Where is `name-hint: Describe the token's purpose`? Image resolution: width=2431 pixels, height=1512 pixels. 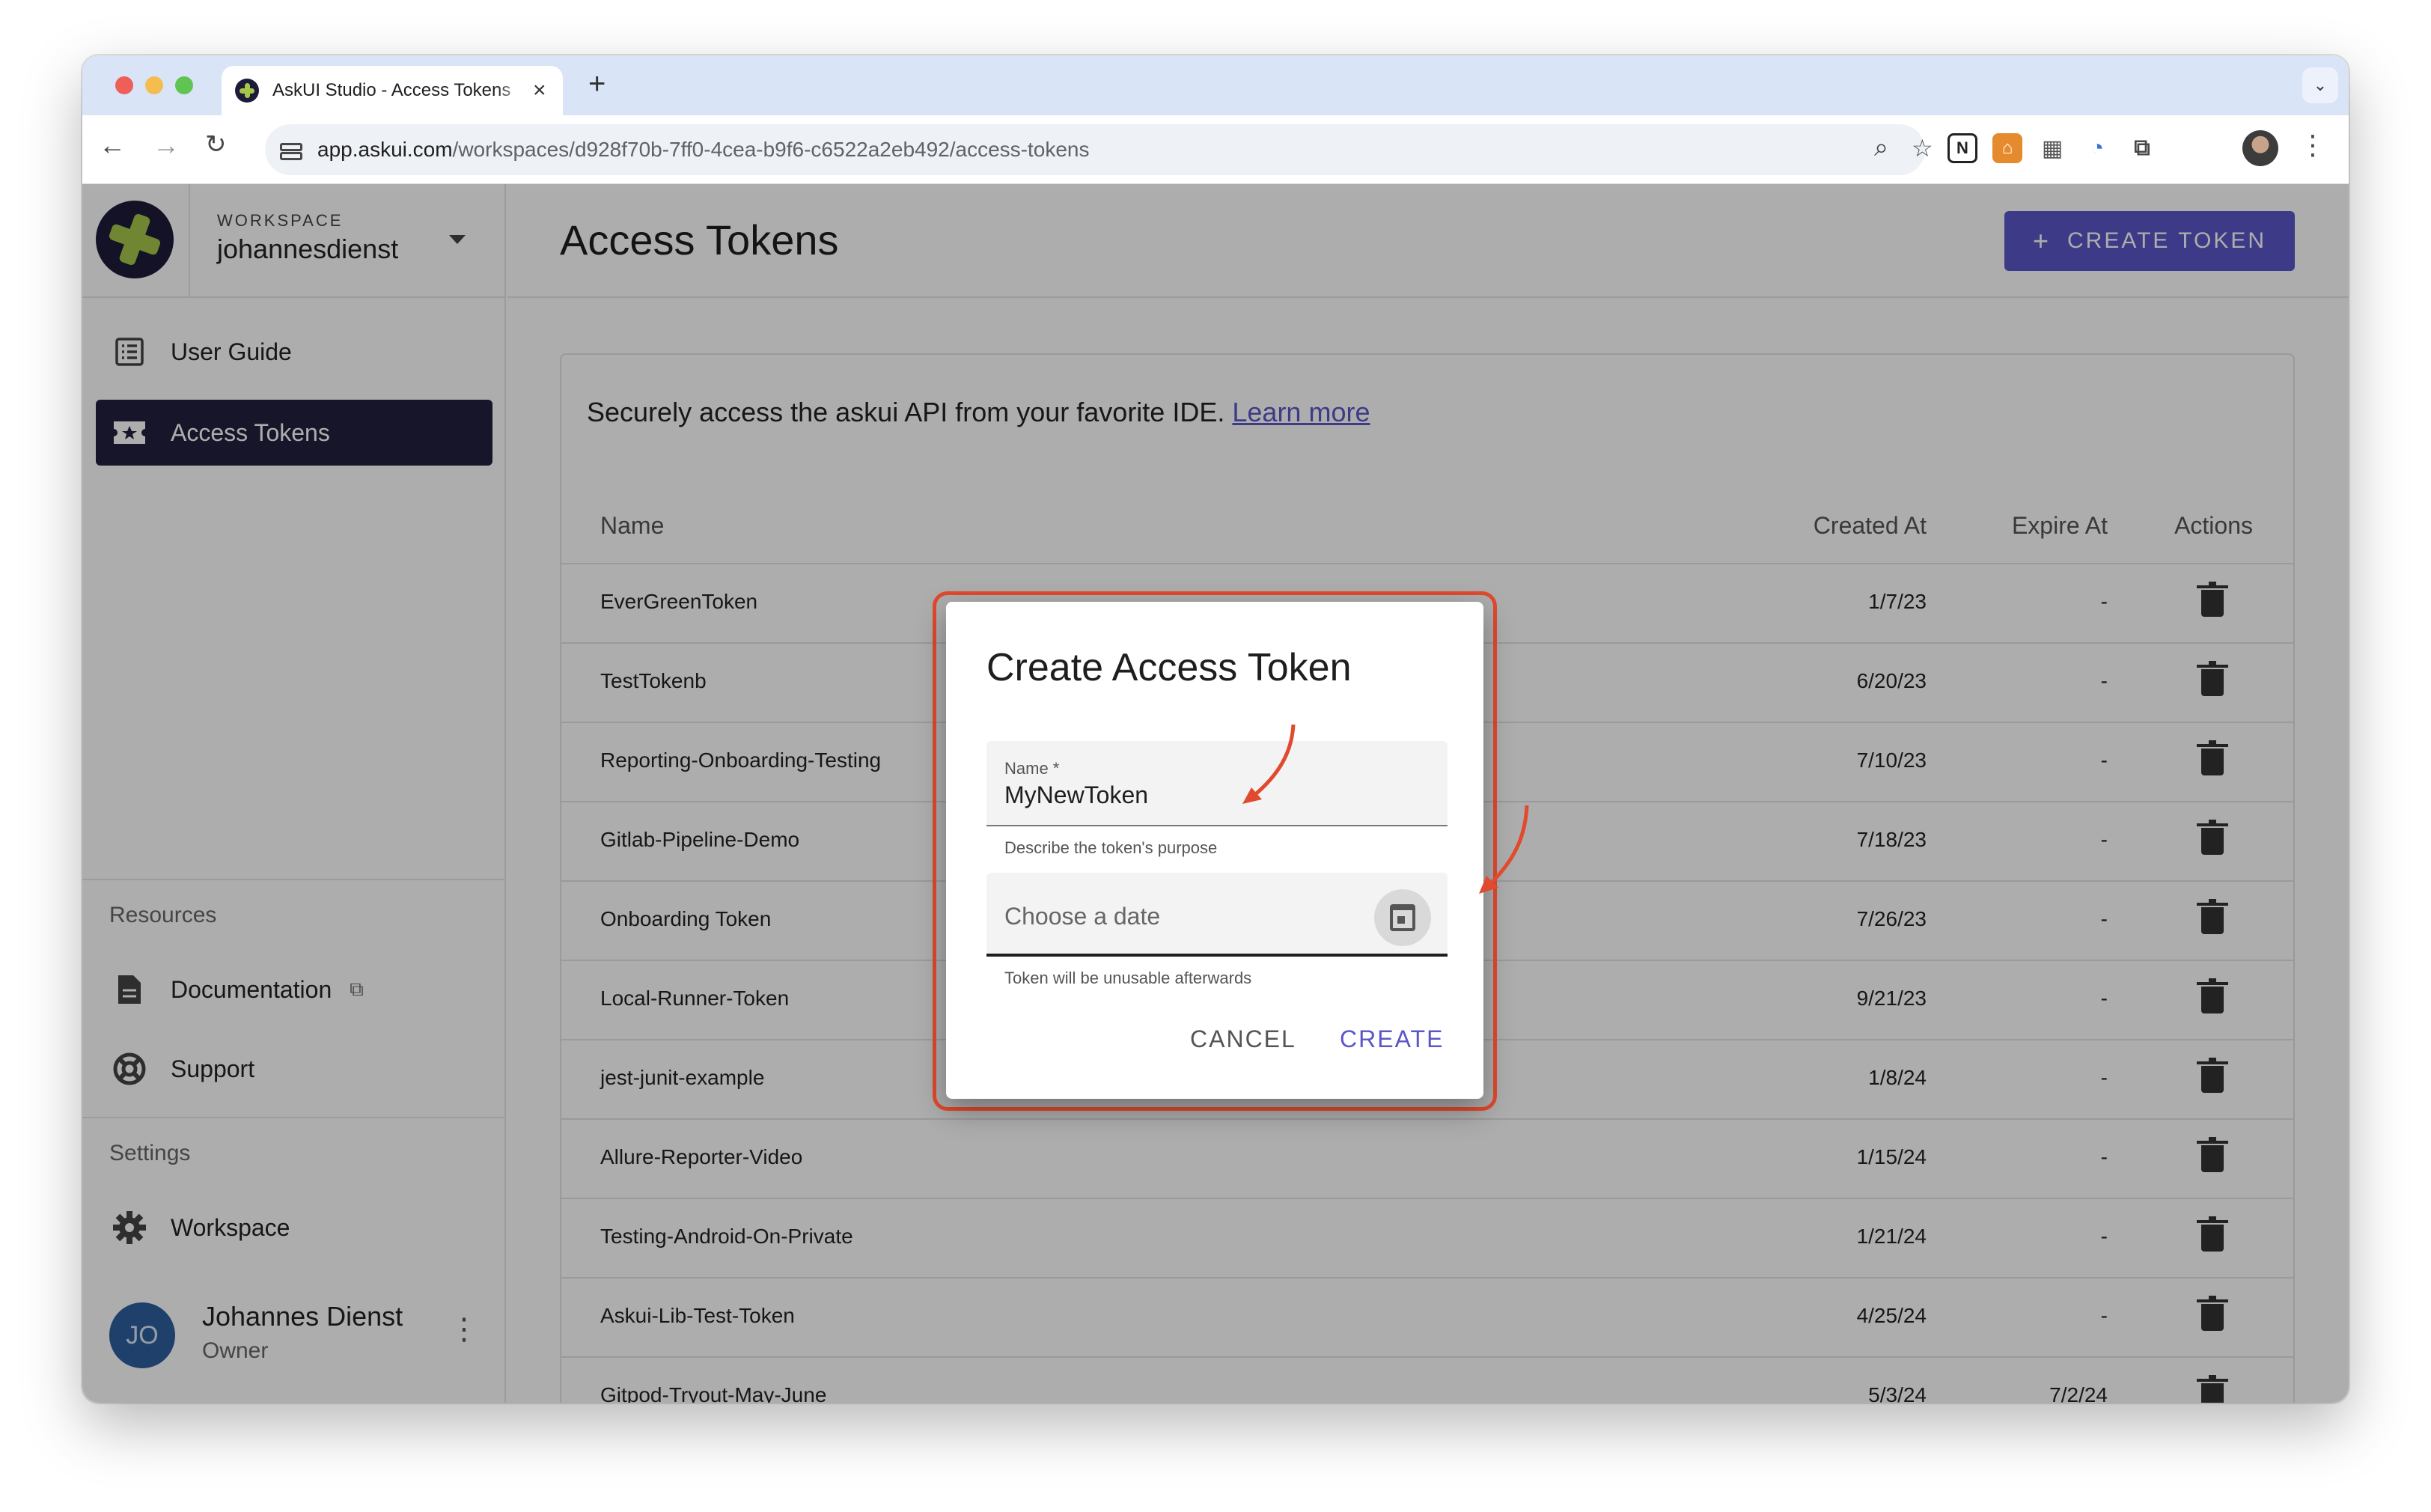 name-hint: Describe the token's purpose is located at coordinates (1111, 848).